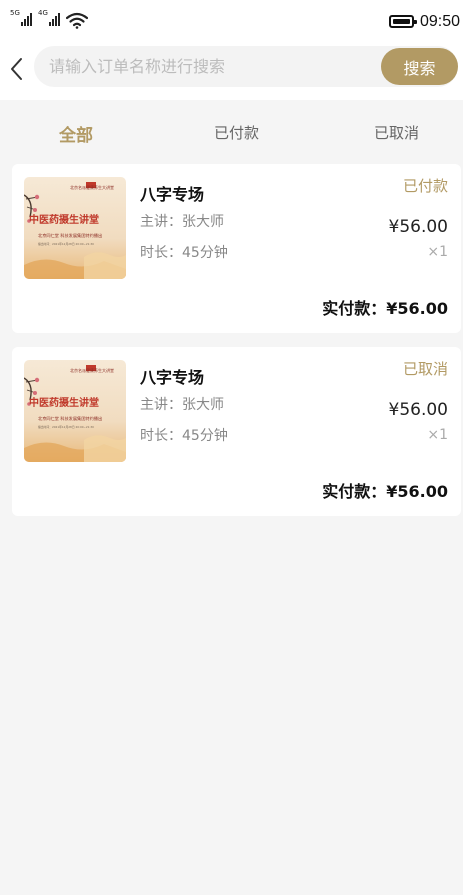 The image size is (463, 895). What do you see at coordinates (403, 21) in the screenshot?
I see `battery-icon` at bounding box center [403, 21].